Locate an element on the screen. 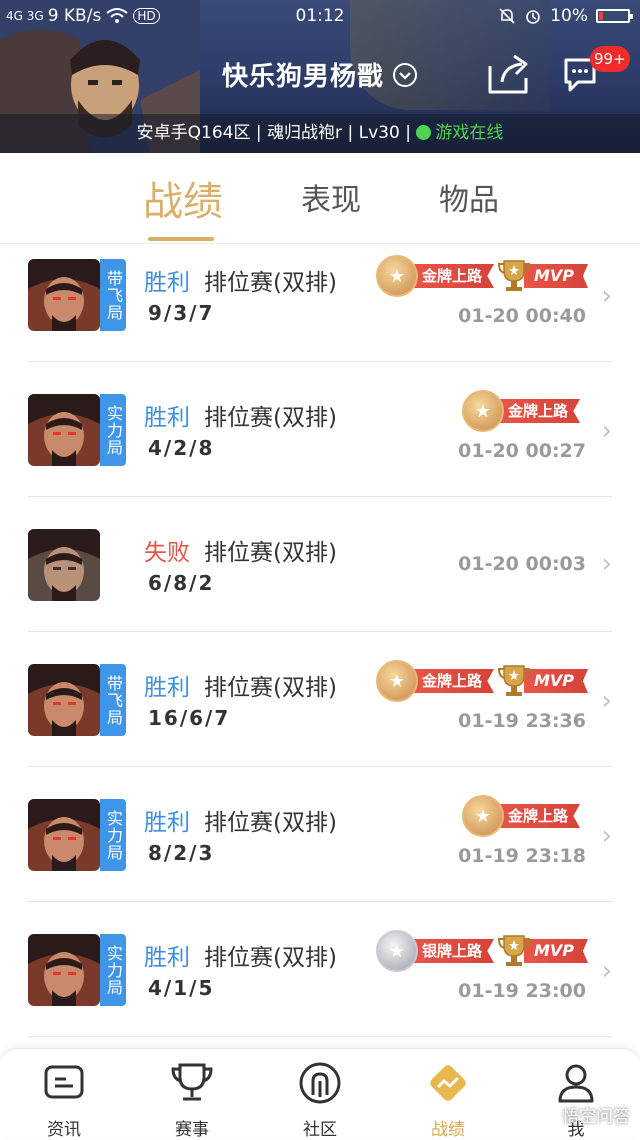  battery-icon is located at coordinates (614, 16).